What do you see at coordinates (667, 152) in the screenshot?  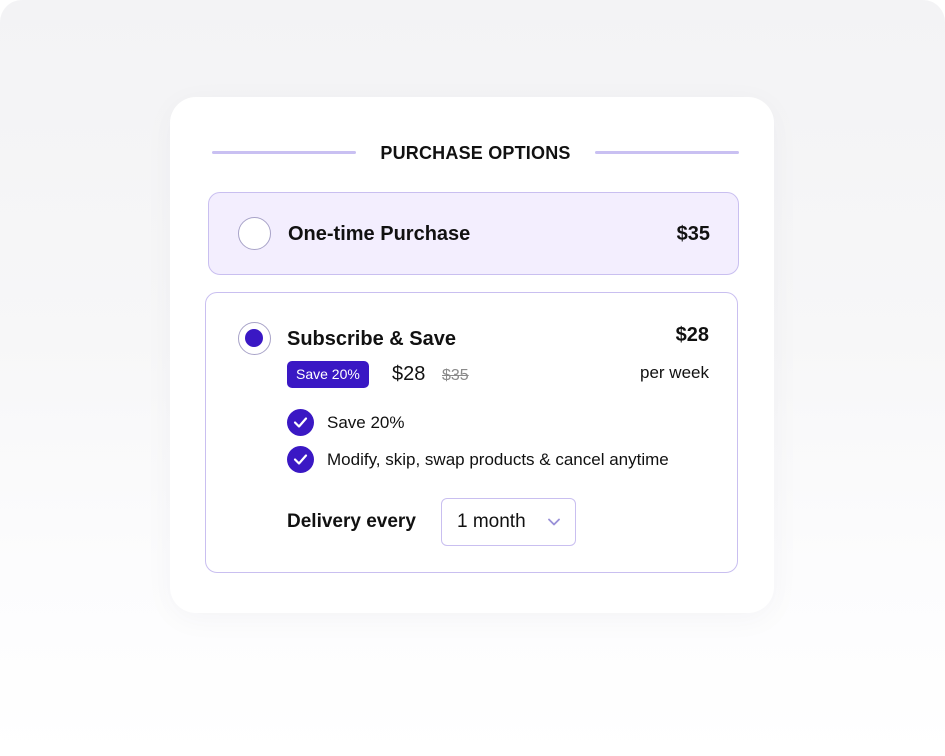 I see `header-divider-right` at bounding box center [667, 152].